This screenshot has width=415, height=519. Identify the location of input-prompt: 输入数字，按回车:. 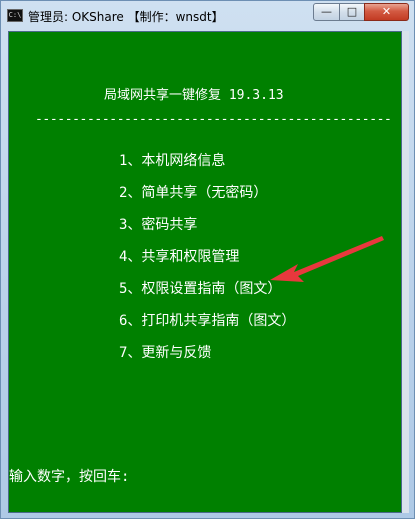
(69, 476).